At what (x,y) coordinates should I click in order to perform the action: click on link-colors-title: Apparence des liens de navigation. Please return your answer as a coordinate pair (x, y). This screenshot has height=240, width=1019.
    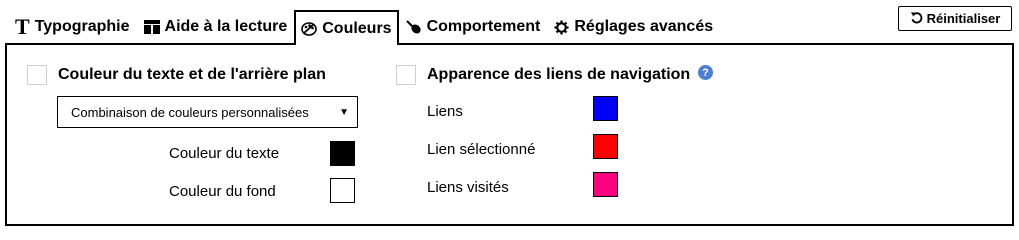
    Looking at the image, I should click on (559, 74).